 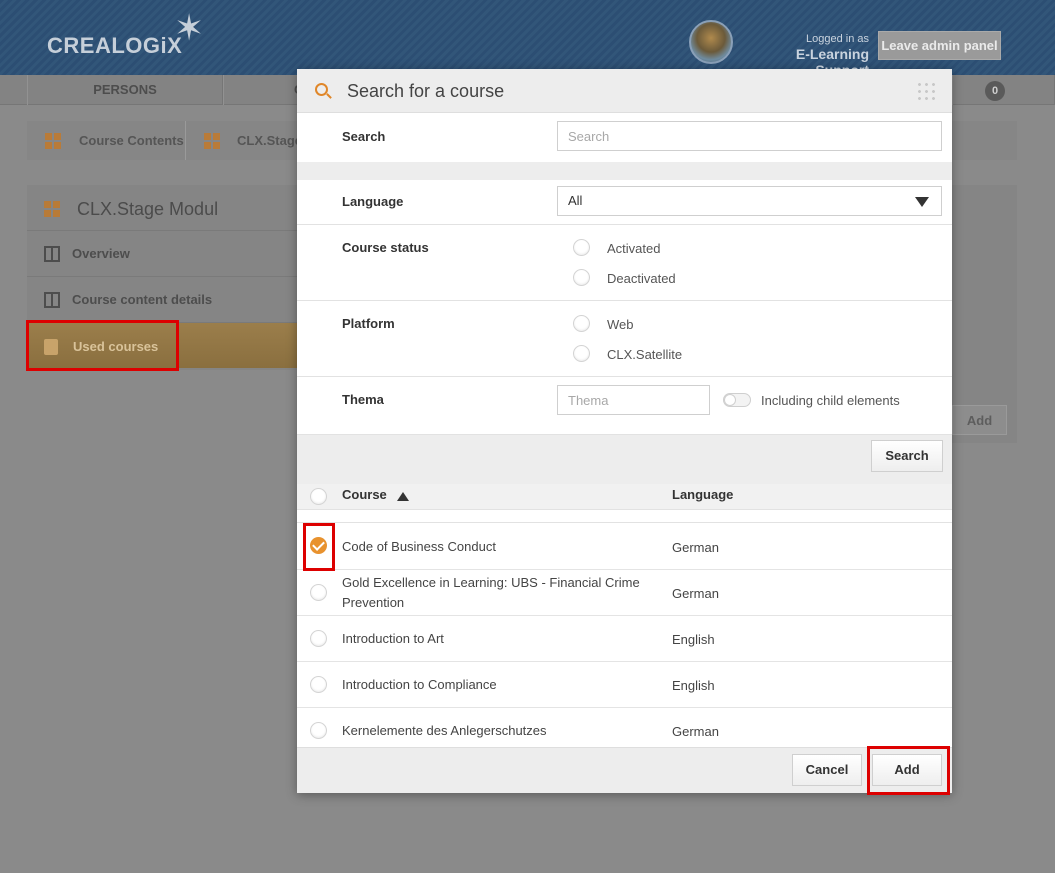 What do you see at coordinates (115, 45) in the screenshot?
I see `crealogix-logo: CREALOGiX` at bounding box center [115, 45].